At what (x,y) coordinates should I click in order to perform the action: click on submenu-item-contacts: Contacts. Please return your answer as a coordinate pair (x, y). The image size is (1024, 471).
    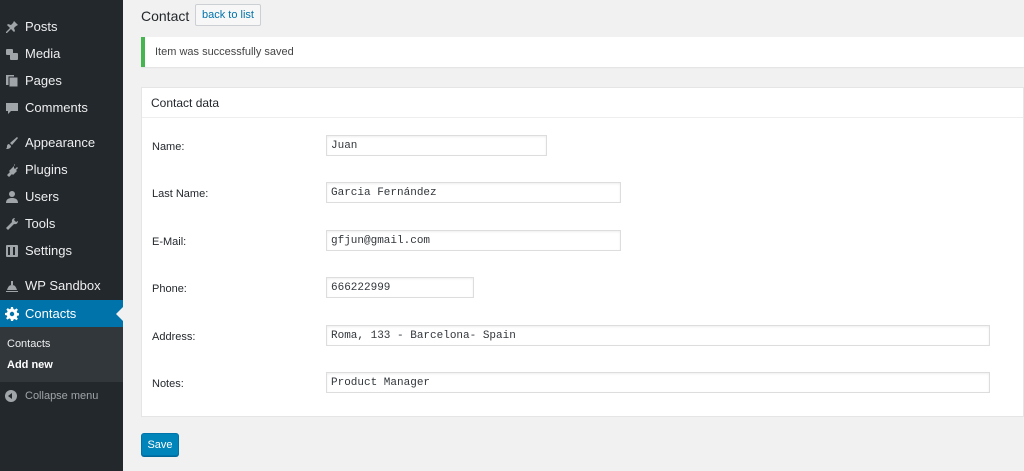
    Looking at the image, I should click on (28, 344).